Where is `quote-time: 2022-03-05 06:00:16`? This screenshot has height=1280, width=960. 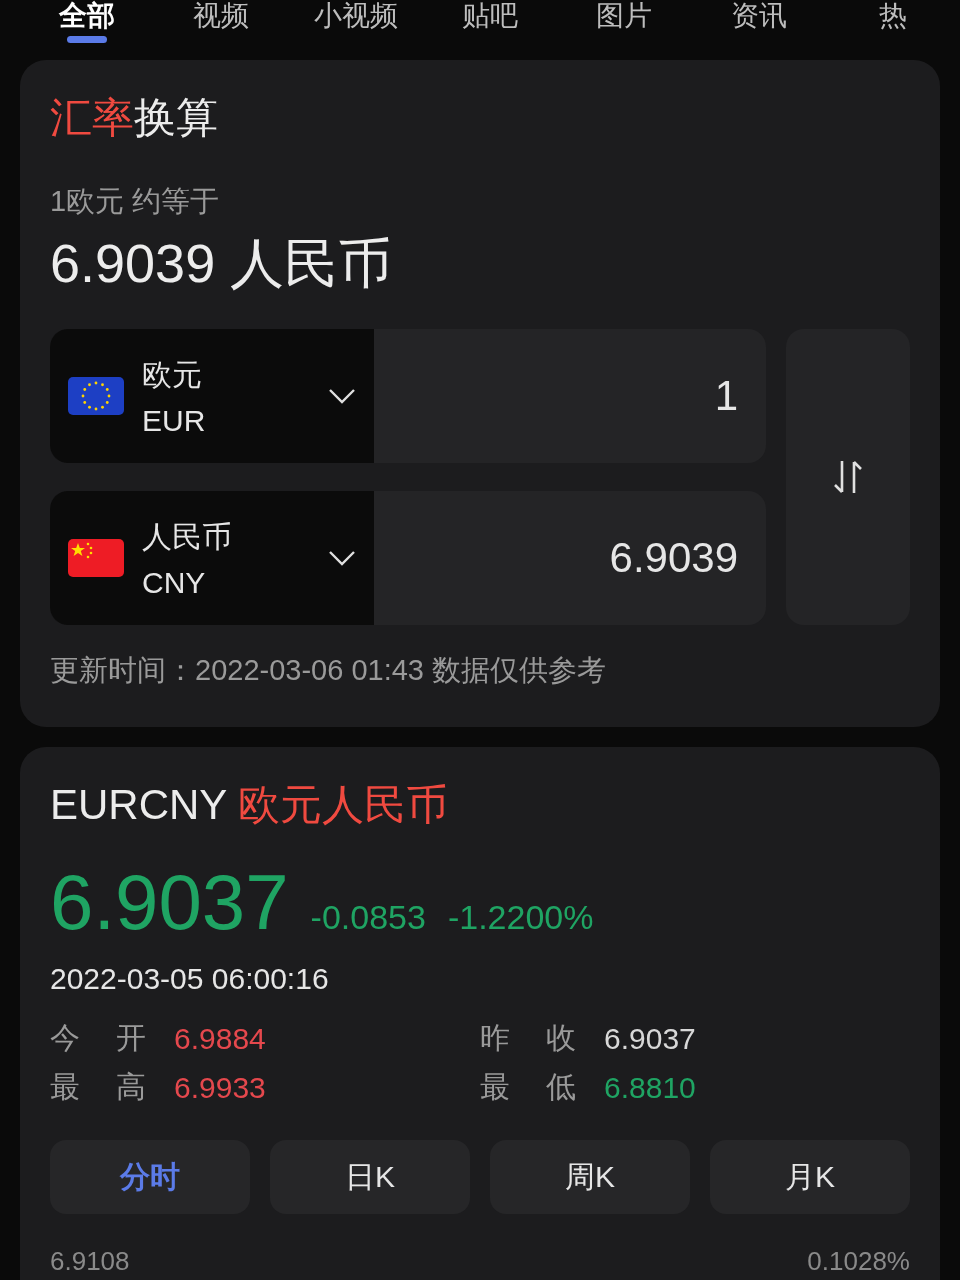
quote-time: 2022-03-05 06:00:16 is located at coordinates (190, 979).